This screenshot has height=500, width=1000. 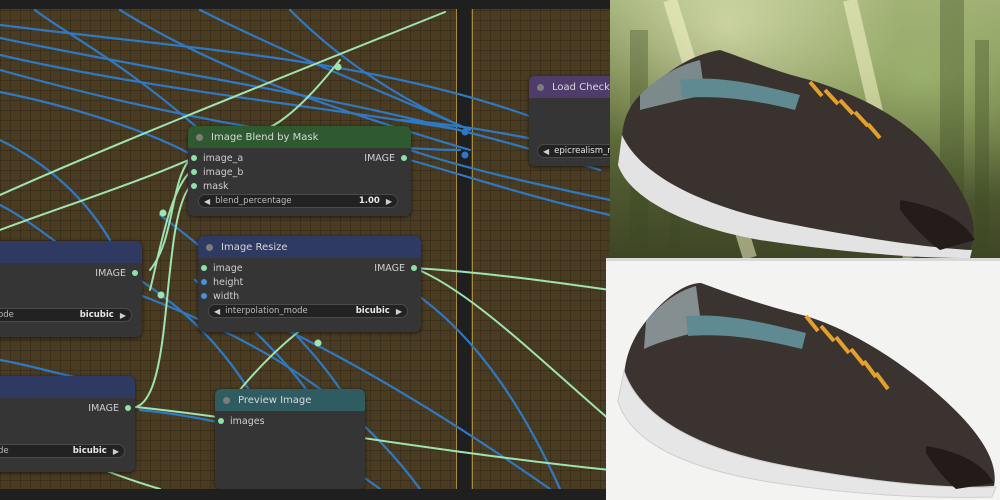 I want to click on node-header: Image Blend by Mask, so click(x=299, y=137).